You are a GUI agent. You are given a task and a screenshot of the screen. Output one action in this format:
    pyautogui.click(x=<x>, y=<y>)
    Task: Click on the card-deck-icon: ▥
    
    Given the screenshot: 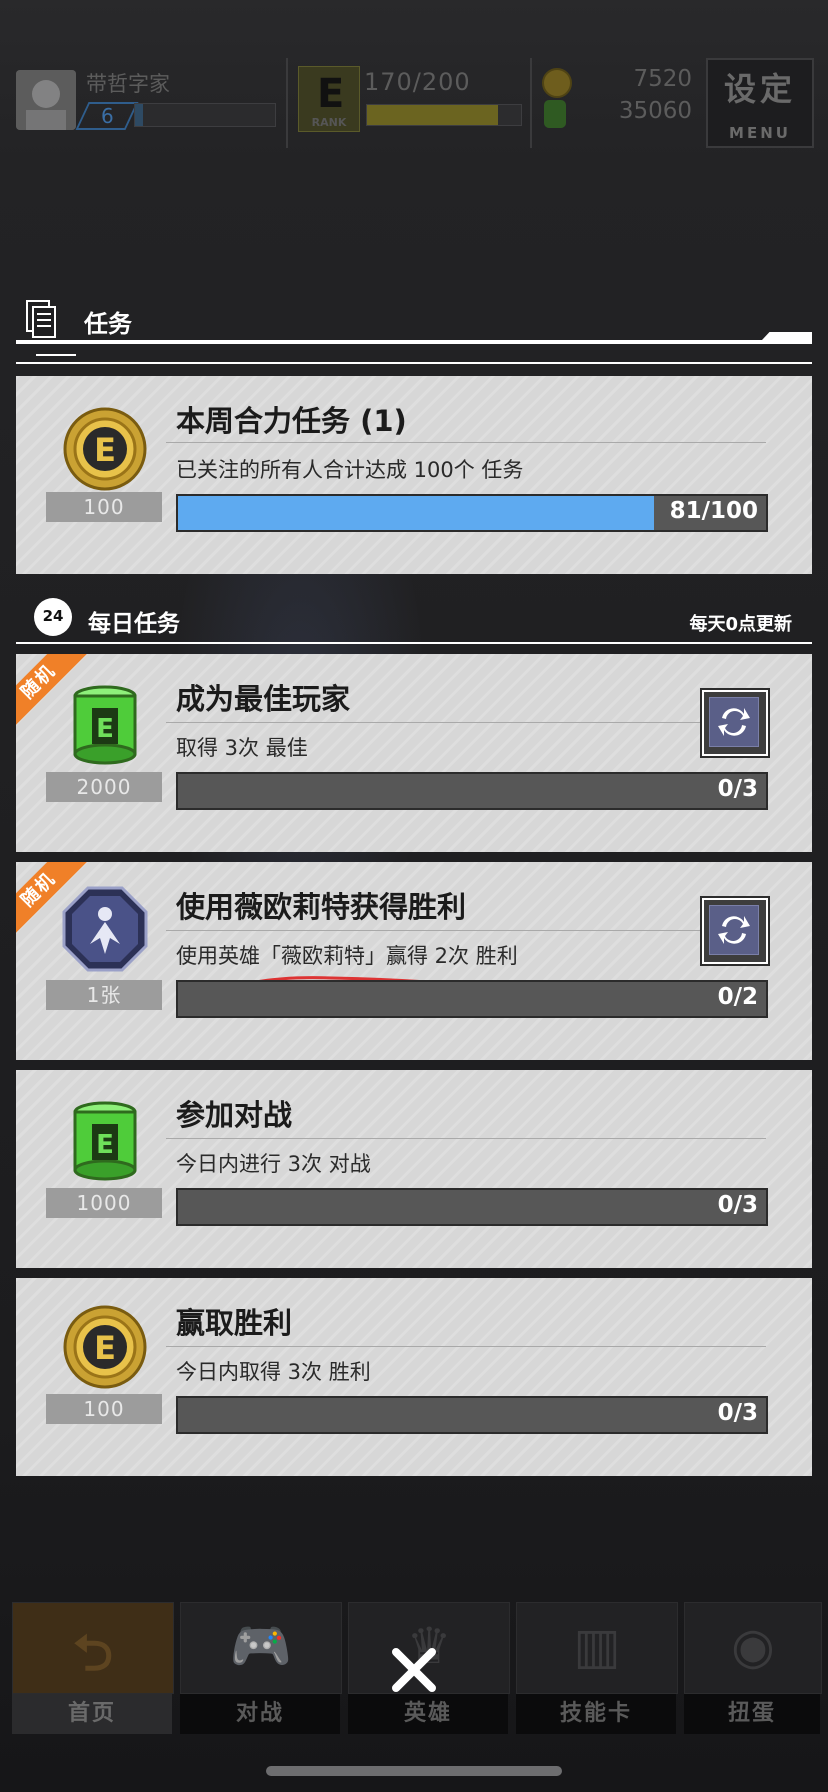 What is the action you would take?
    pyautogui.click(x=597, y=1648)
    